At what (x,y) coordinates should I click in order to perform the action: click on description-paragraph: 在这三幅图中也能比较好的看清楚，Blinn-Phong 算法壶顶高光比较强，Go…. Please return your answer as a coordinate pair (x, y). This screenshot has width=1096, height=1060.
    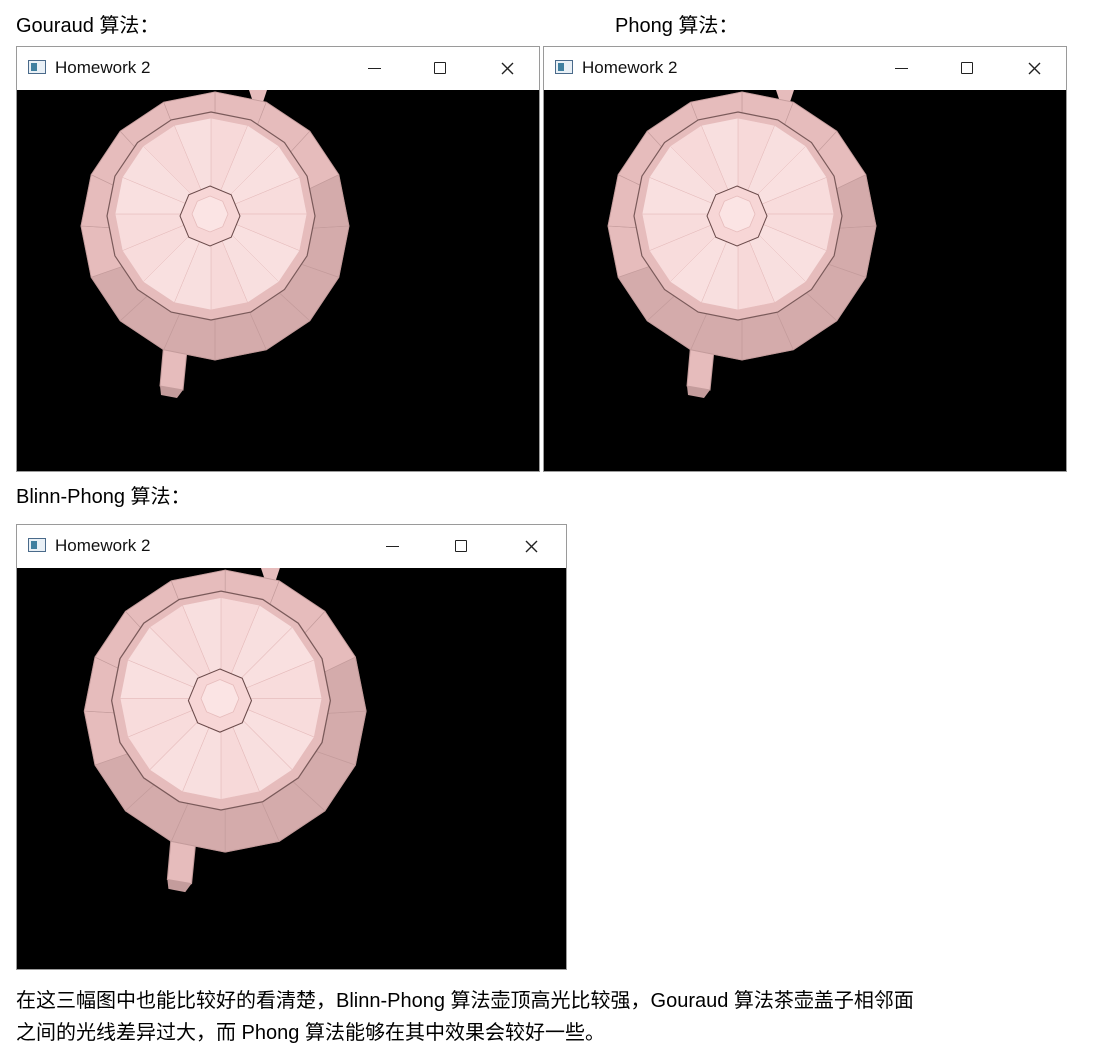
    Looking at the image, I should click on (549, 1017).